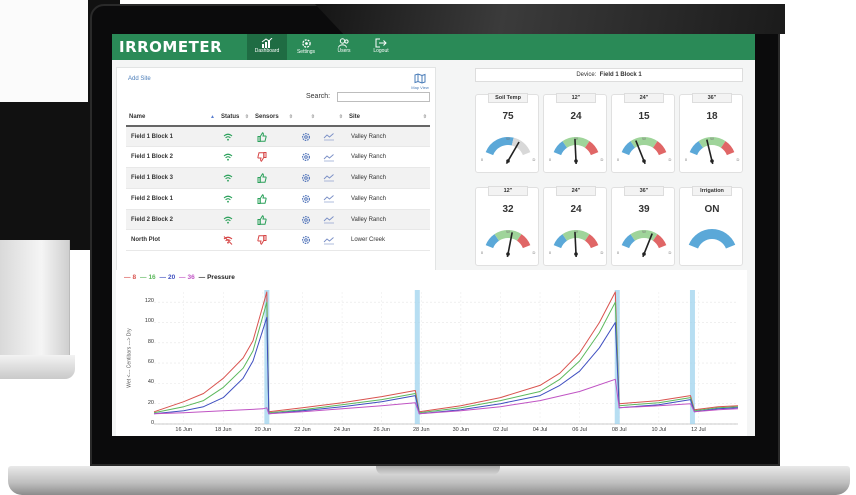 The height and width of the screenshot is (495, 856). Describe the element at coordinates (388, 157) in the screenshot. I see `site-cell: Valley Ranch` at that location.